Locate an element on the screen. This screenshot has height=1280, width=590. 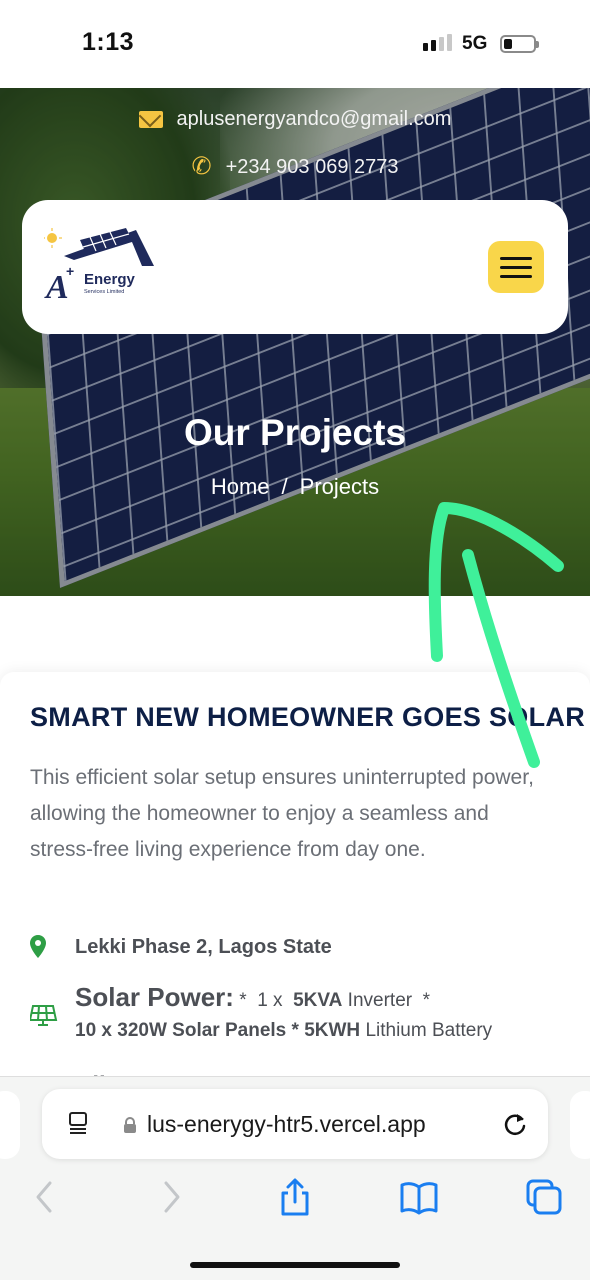
share-icon is located at coordinates (295, 1197).